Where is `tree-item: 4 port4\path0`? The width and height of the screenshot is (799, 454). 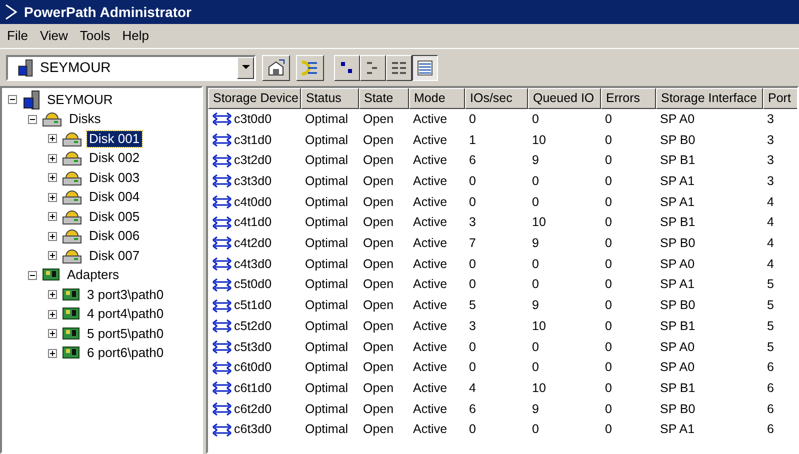
tree-item: 4 port4\path0 is located at coordinates (125, 314).